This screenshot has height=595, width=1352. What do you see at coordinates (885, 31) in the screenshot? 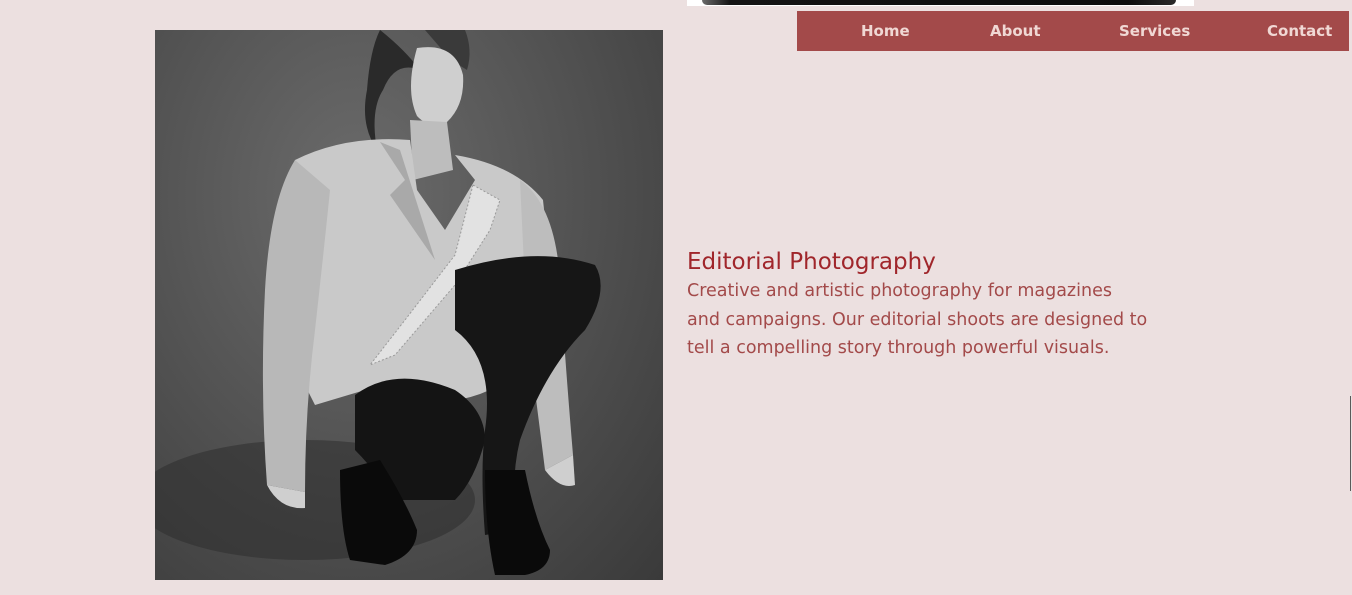
I see `nav-link-home: Home` at bounding box center [885, 31].